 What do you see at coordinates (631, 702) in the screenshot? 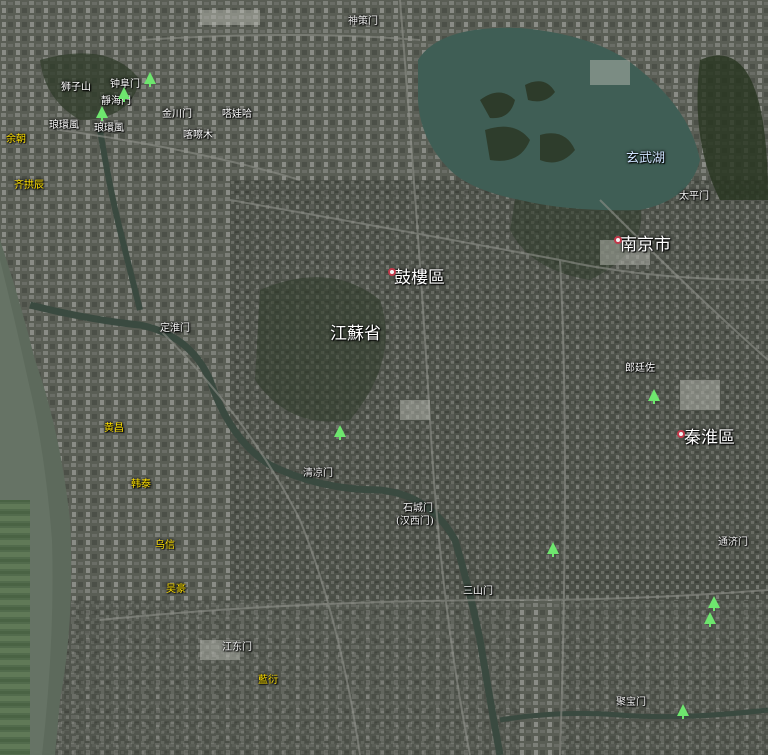
I see `place-label: 聚宝门` at bounding box center [631, 702].